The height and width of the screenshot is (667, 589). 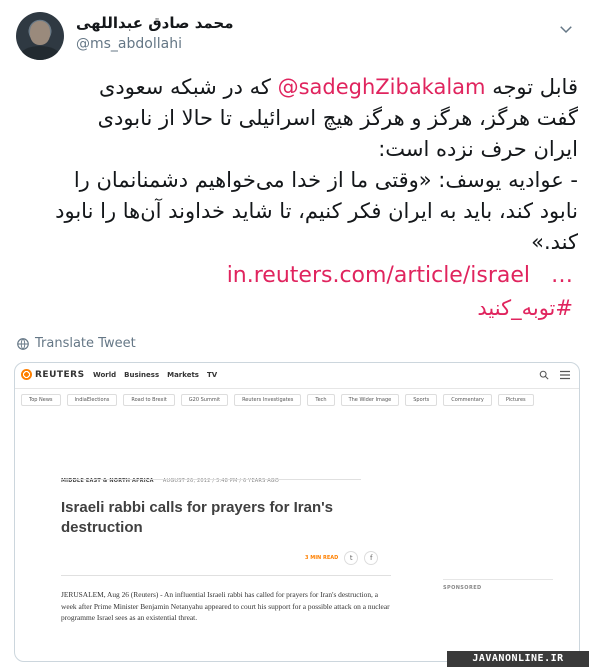 I want to click on facebook-share-button: f, so click(x=371, y=558).